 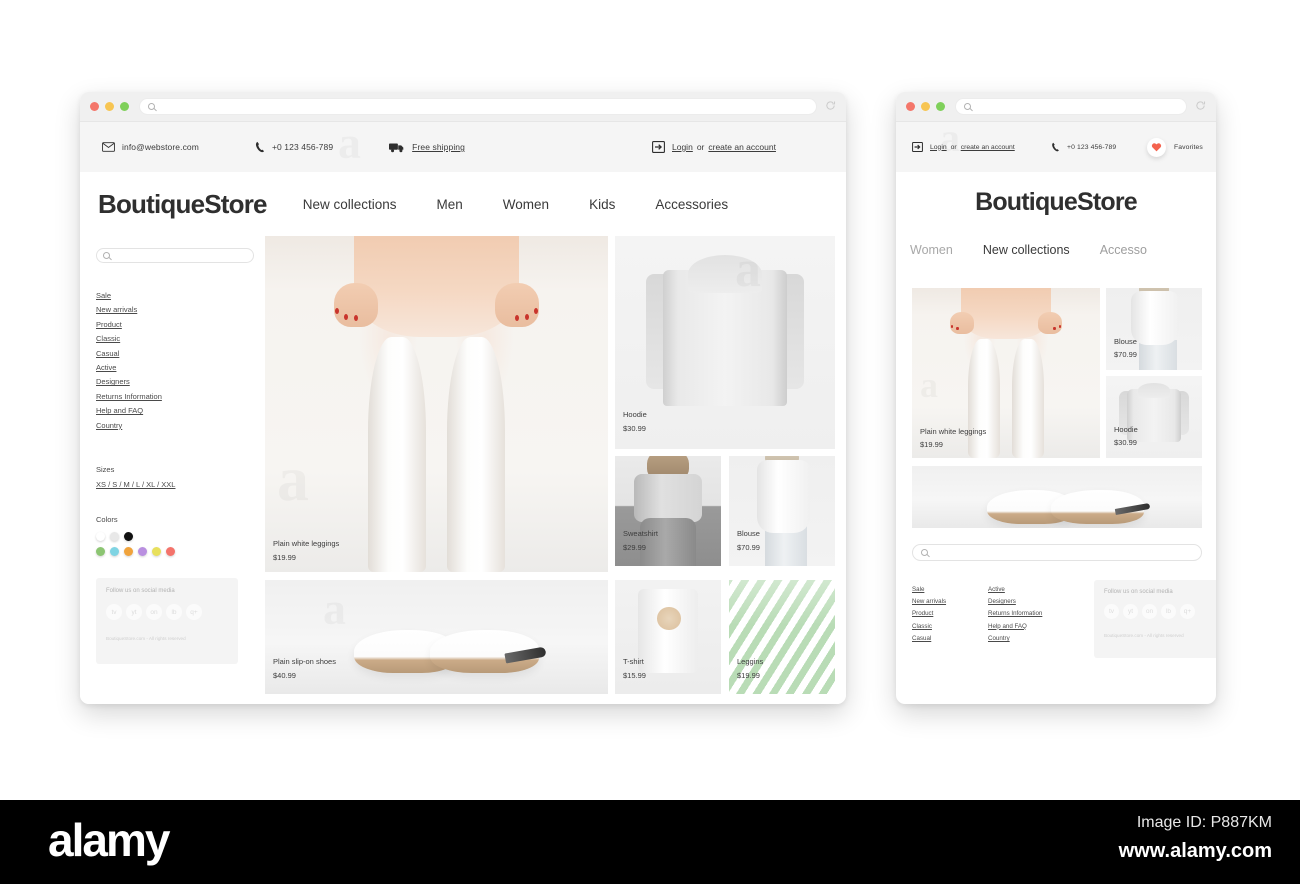 I want to click on sidebar-item-casual: Casual, so click(x=175, y=354).